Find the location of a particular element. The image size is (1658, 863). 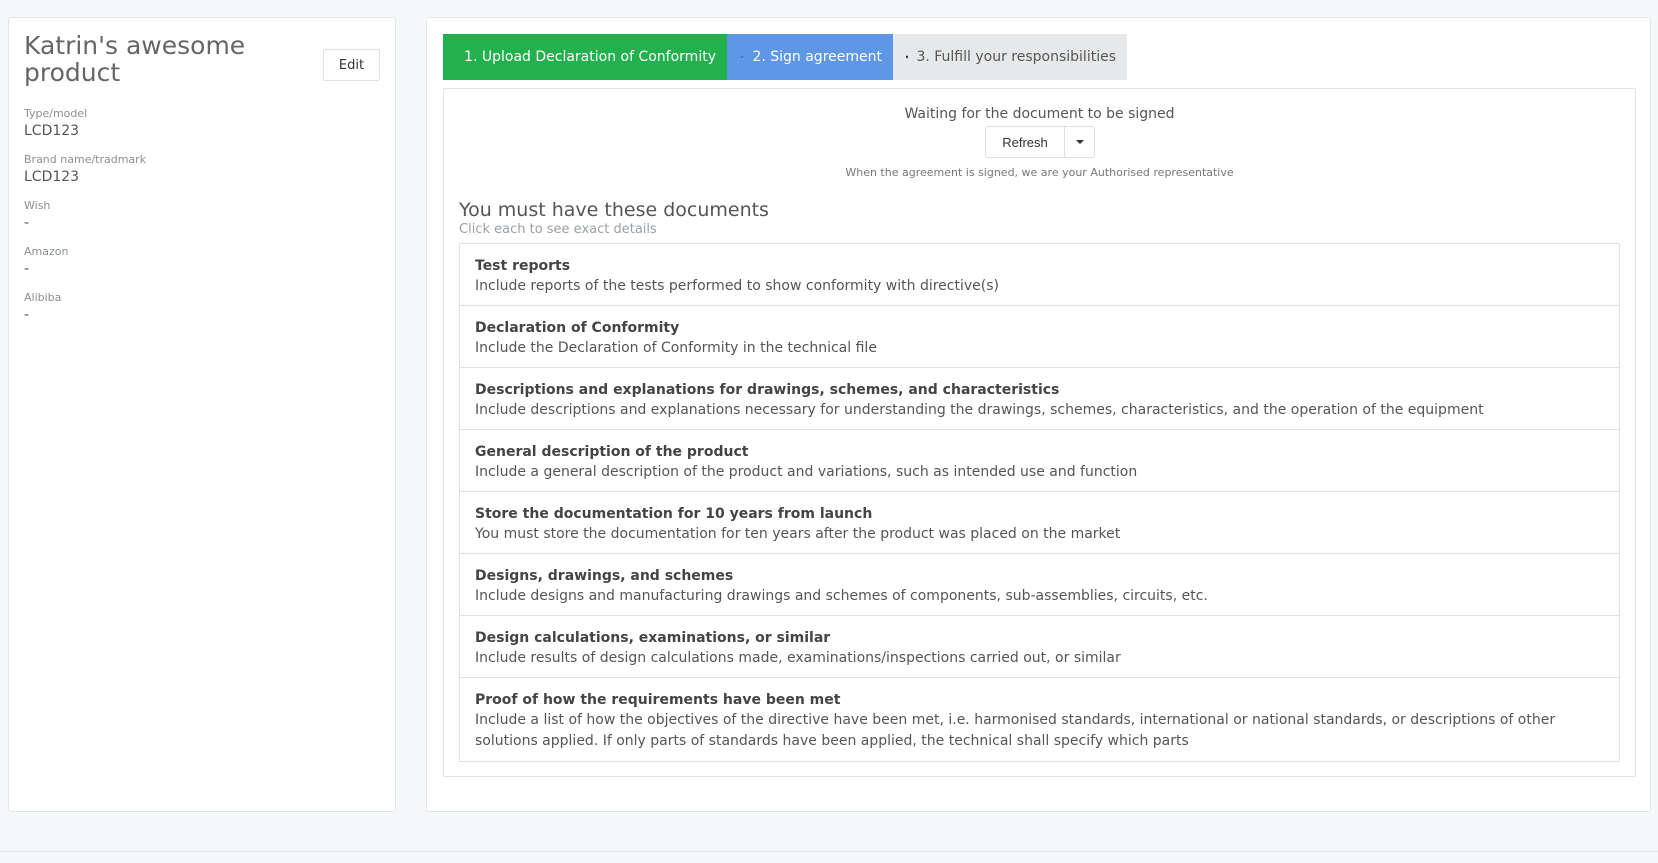

agreement-status: Waiting for the document to be signed is located at coordinates (1039, 114).